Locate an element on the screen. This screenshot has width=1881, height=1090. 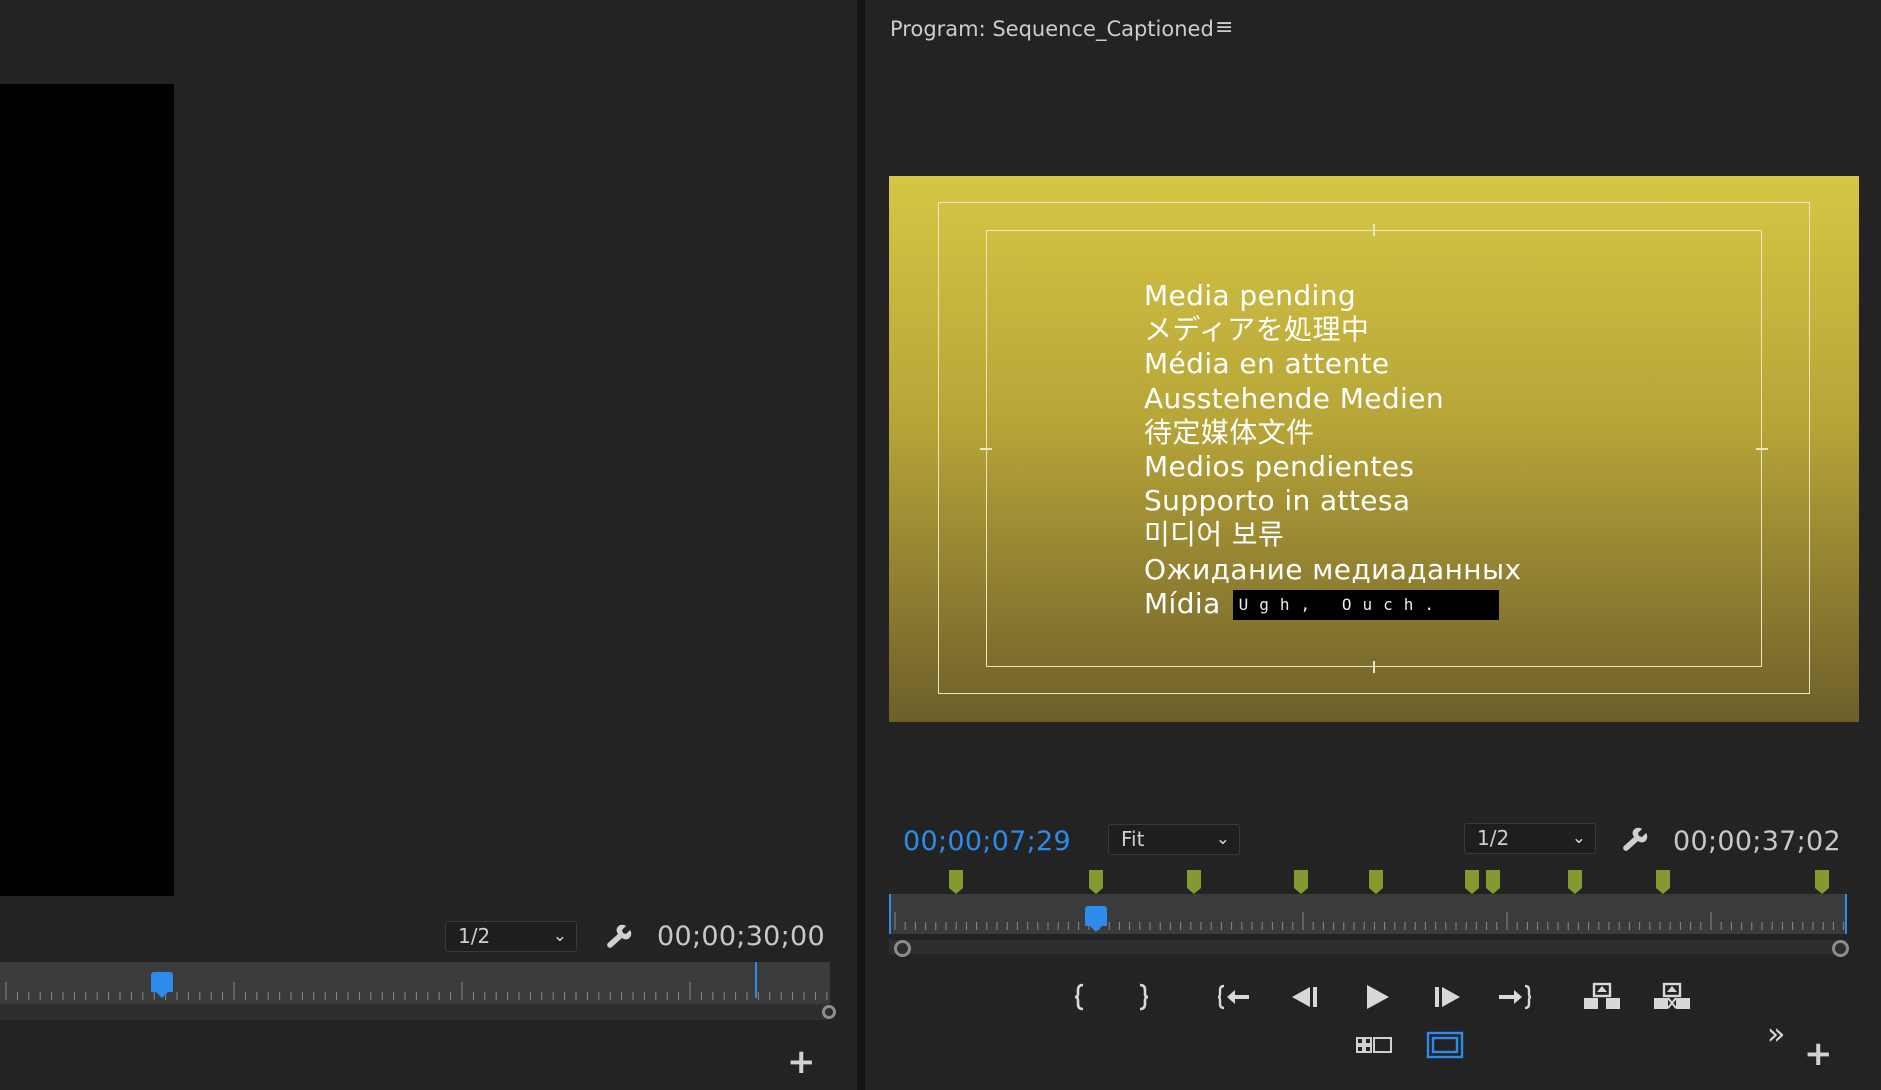
program-current-timecode: 00;00;07;29 is located at coordinates (987, 841).